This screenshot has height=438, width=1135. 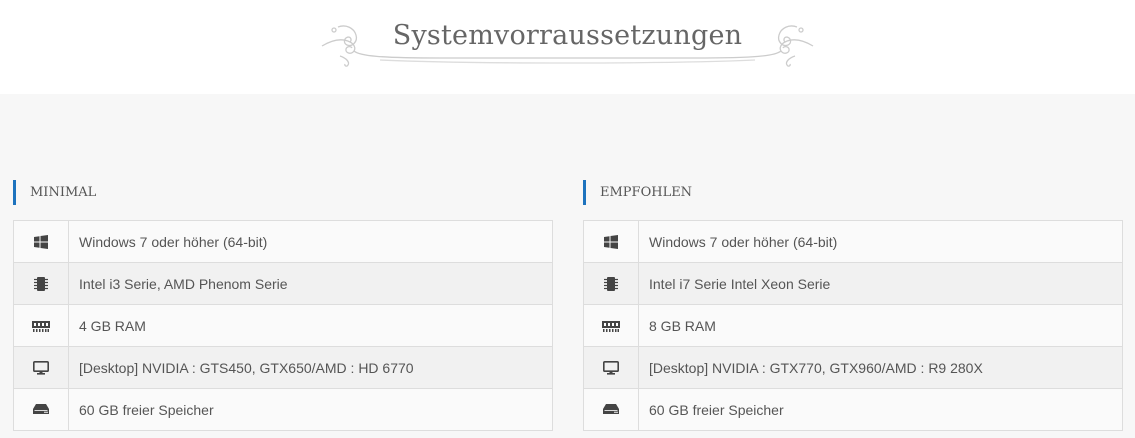 What do you see at coordinates (112, 325) in the screenshot?
I see `spec-value: 4 GB RAM` at bounding box center [112, 325].